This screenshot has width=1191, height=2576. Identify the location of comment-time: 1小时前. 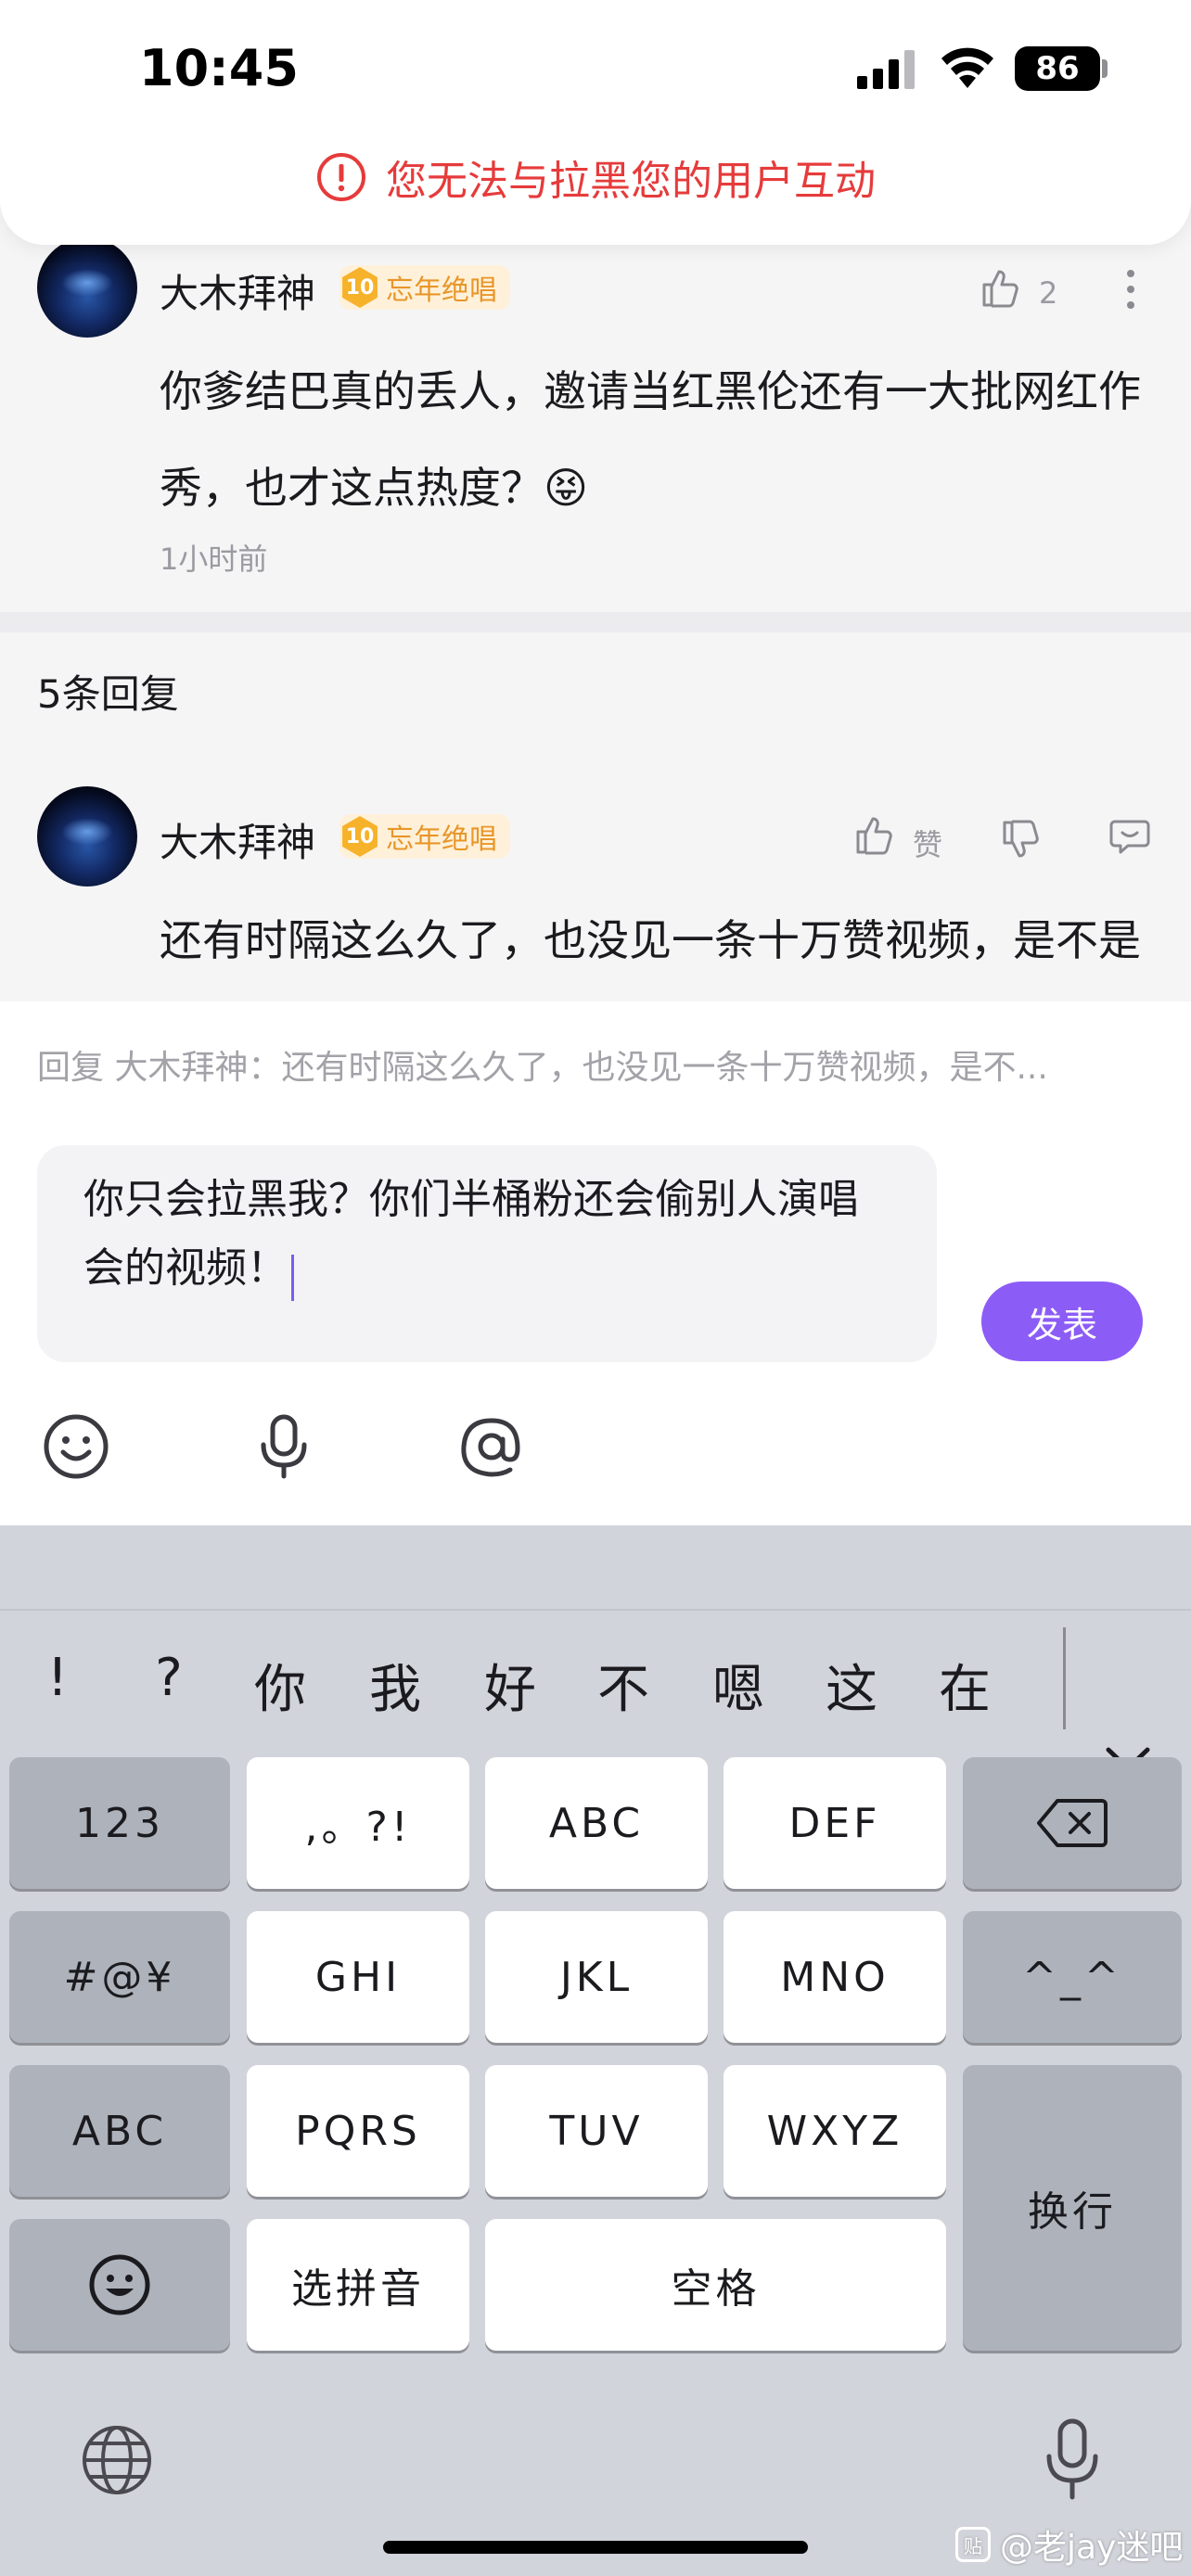
(214, 559).